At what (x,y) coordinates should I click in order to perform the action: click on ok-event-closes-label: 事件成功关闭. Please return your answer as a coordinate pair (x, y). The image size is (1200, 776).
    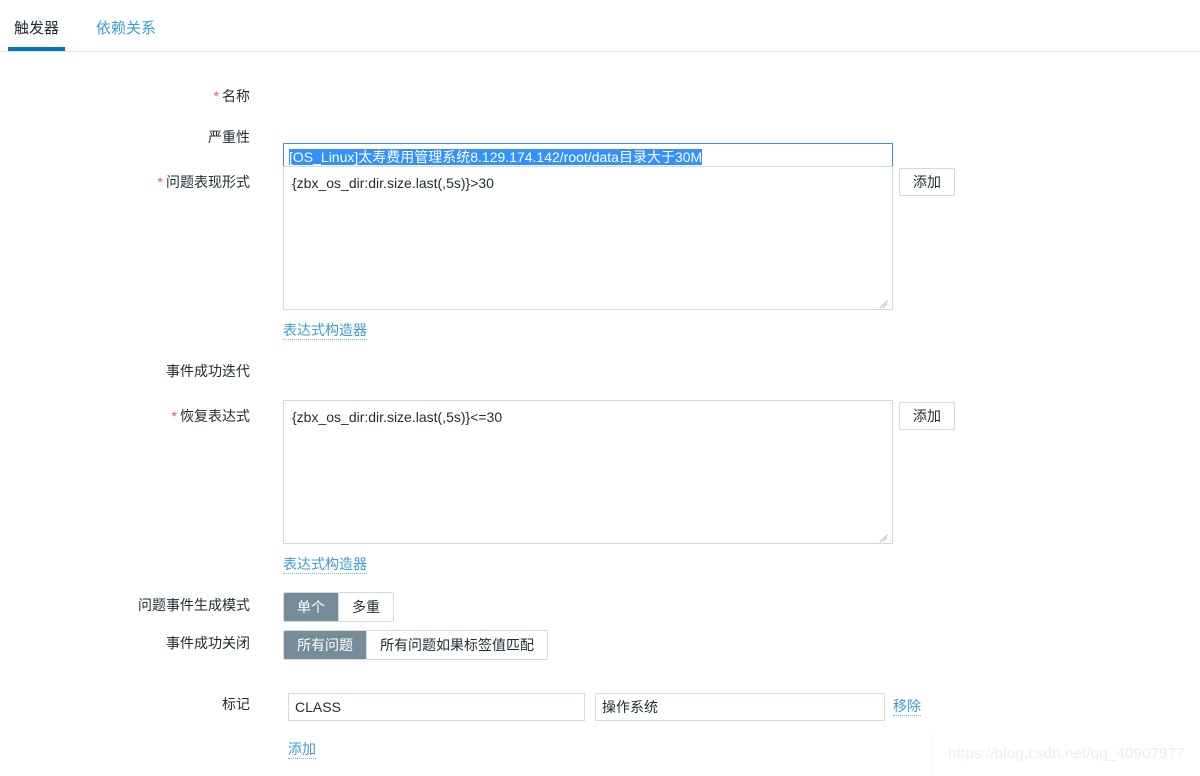
    Looking at the image, I should click on (125, 643).